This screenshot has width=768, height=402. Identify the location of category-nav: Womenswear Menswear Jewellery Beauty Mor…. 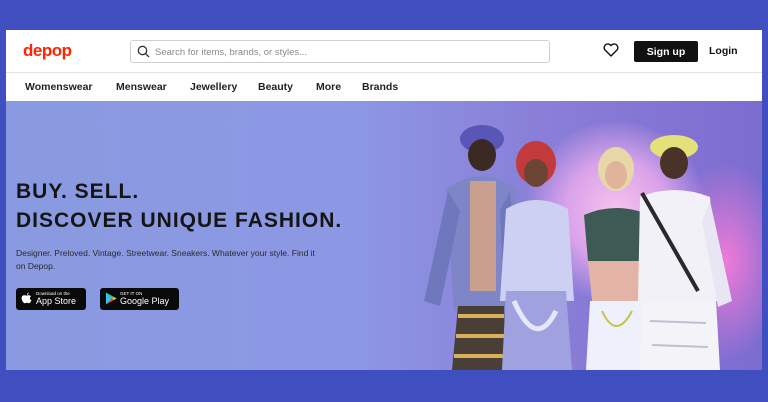
(384, 87).